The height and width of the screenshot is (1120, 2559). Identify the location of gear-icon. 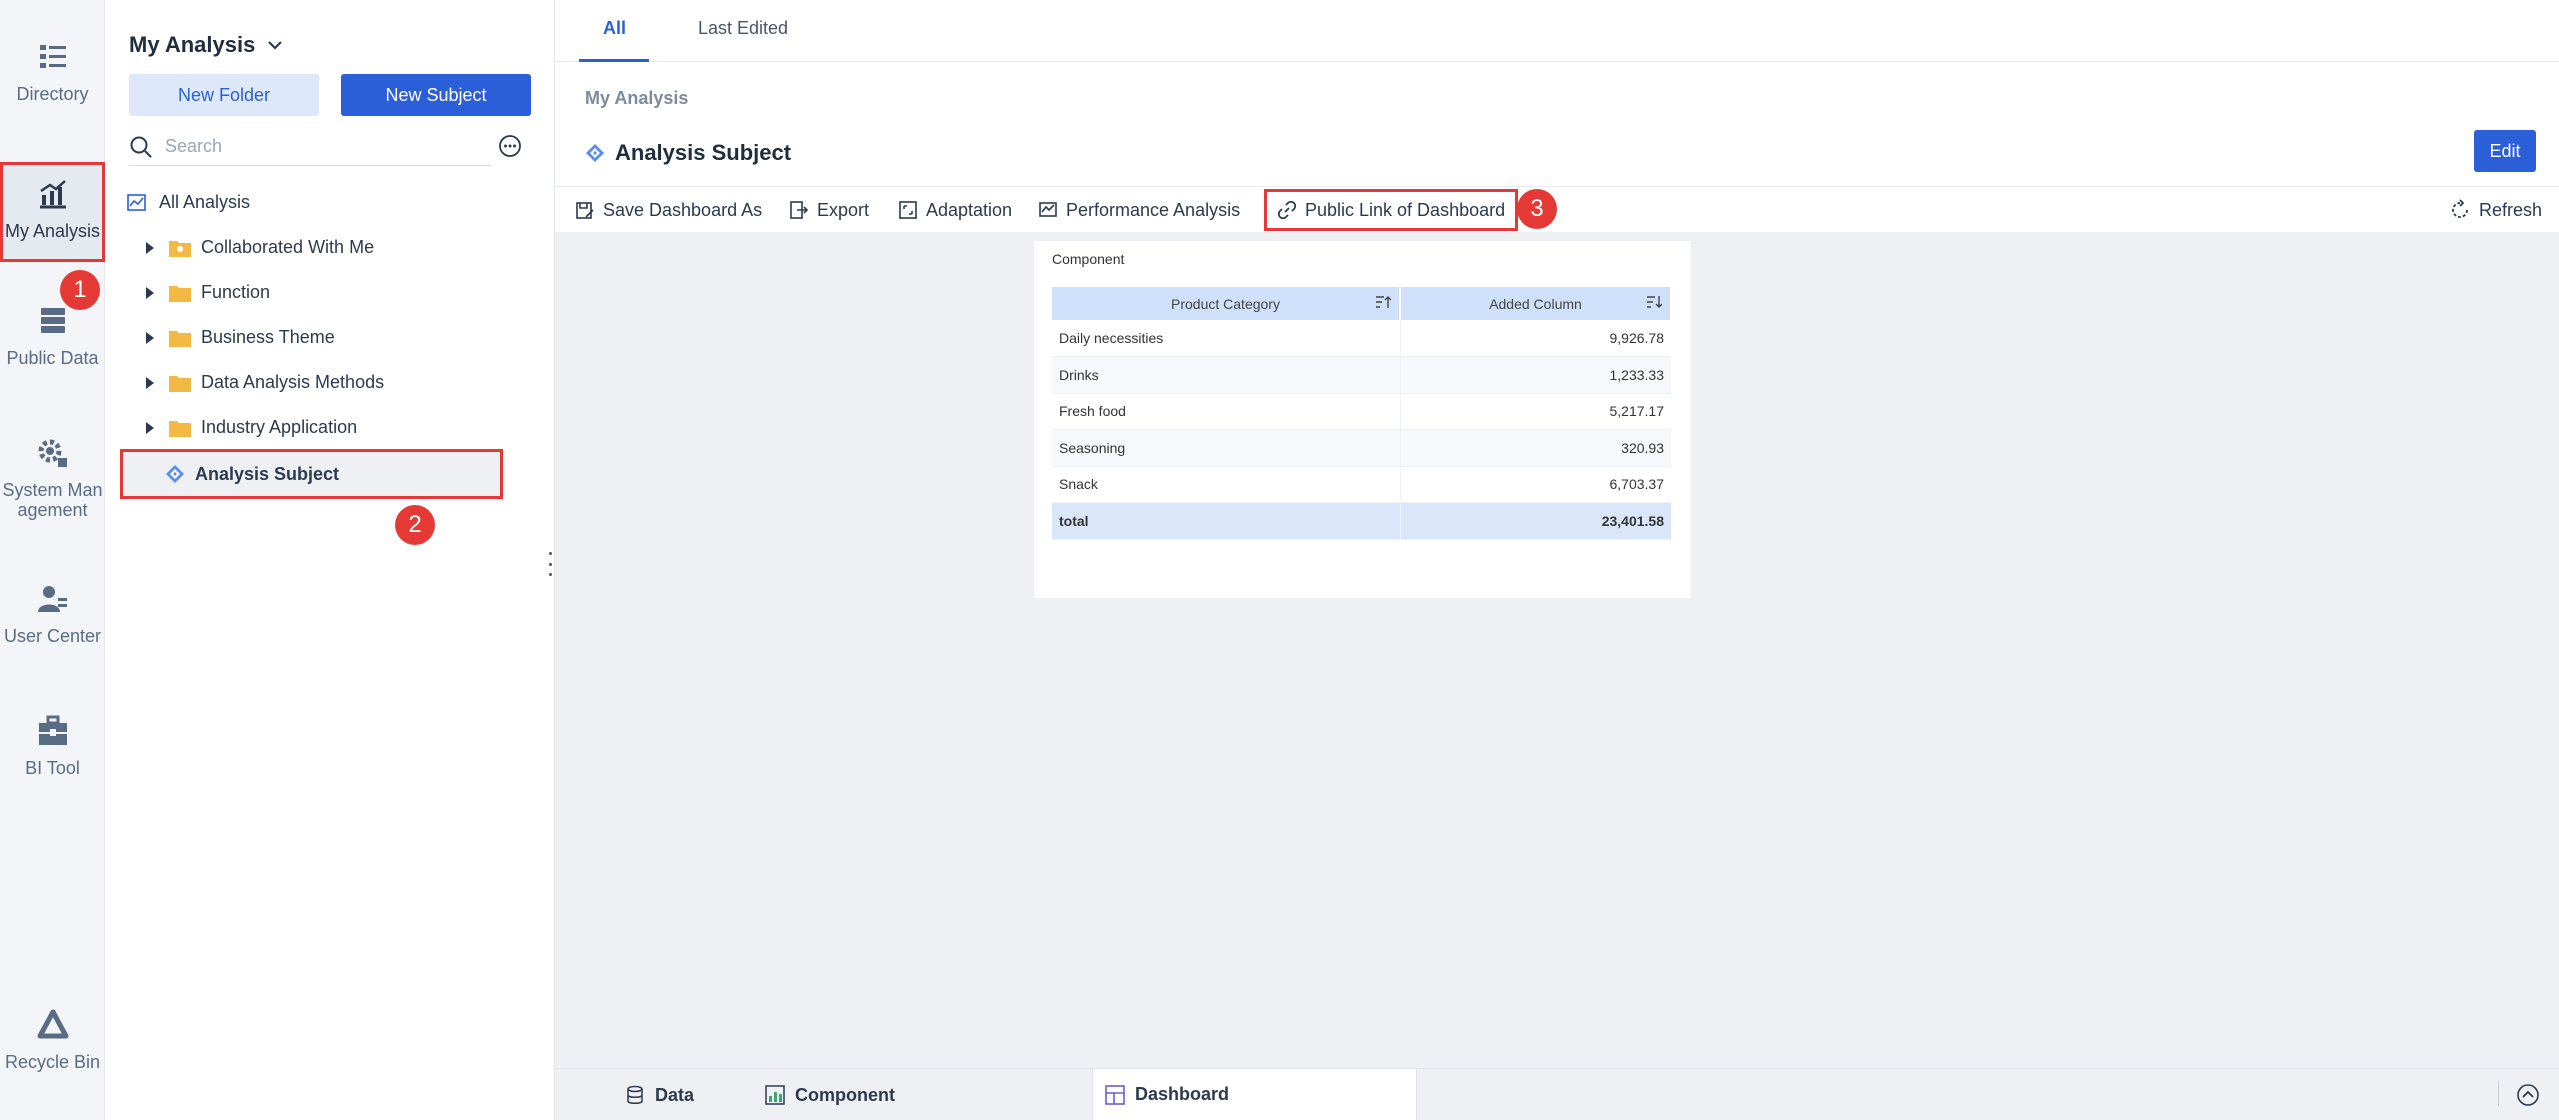
(52, 453).